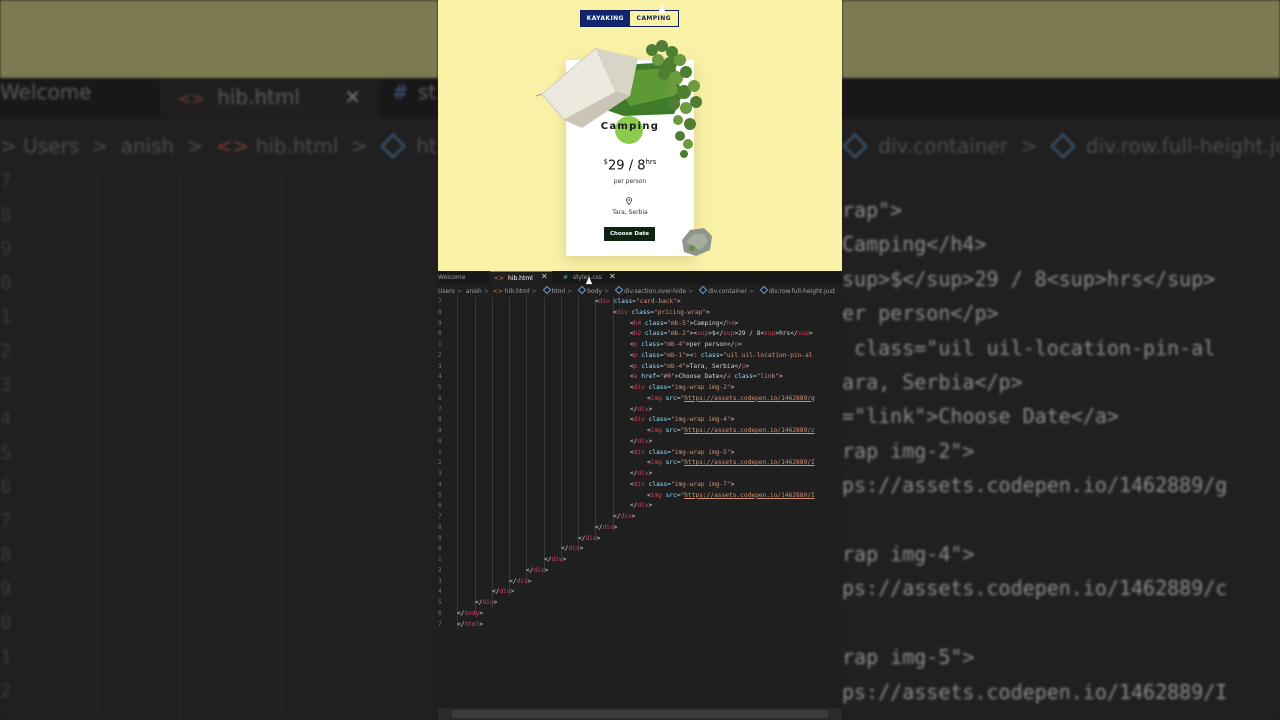 Image resolution: width=1280 pixels, height=720 pixels. Describe the element at coordinates (270, 98) in the screenshot. I see `background-tab-hib: <> hib.html ✕` at that location.